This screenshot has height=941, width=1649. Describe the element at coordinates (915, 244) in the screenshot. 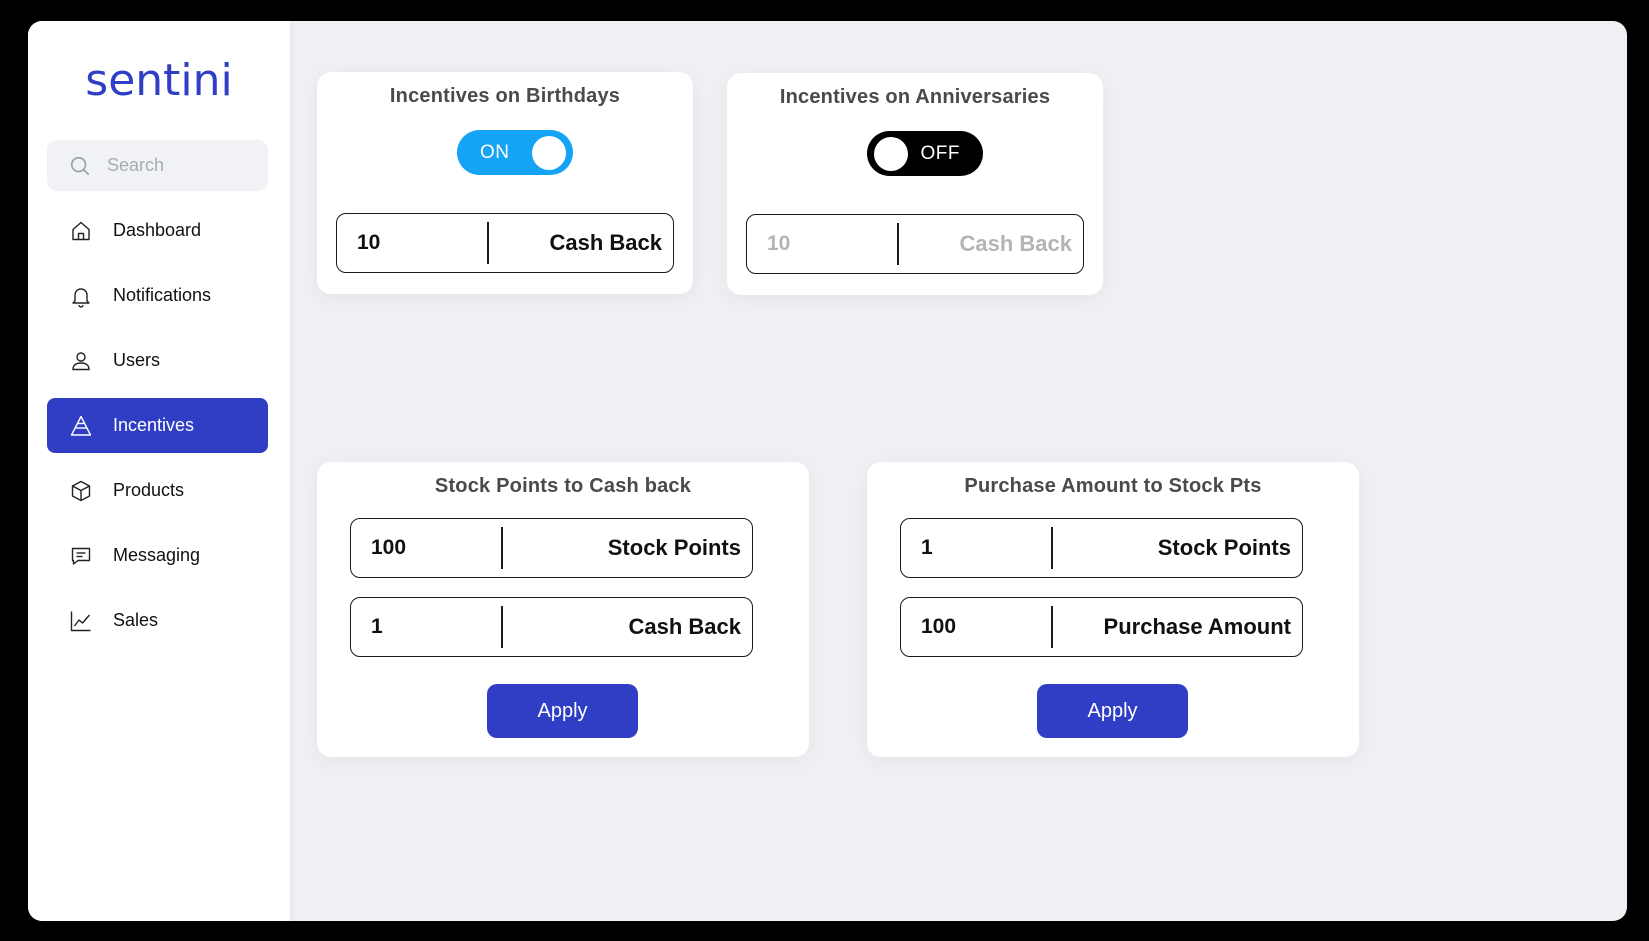

I see `anniversaries-cashback-field: 10 Cash Back` at that location.